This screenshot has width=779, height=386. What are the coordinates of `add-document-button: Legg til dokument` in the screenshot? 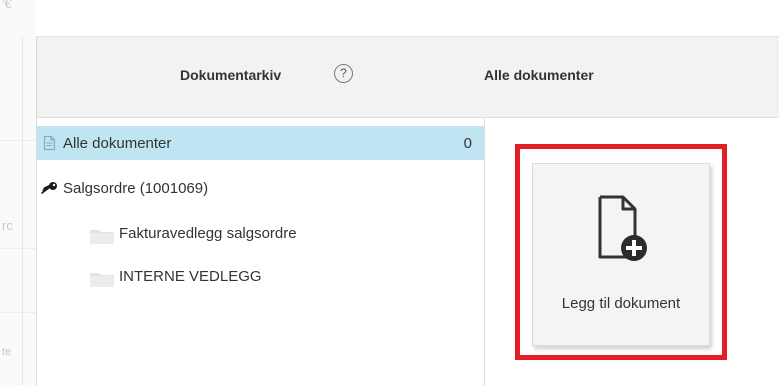 It's located at (621, 254).